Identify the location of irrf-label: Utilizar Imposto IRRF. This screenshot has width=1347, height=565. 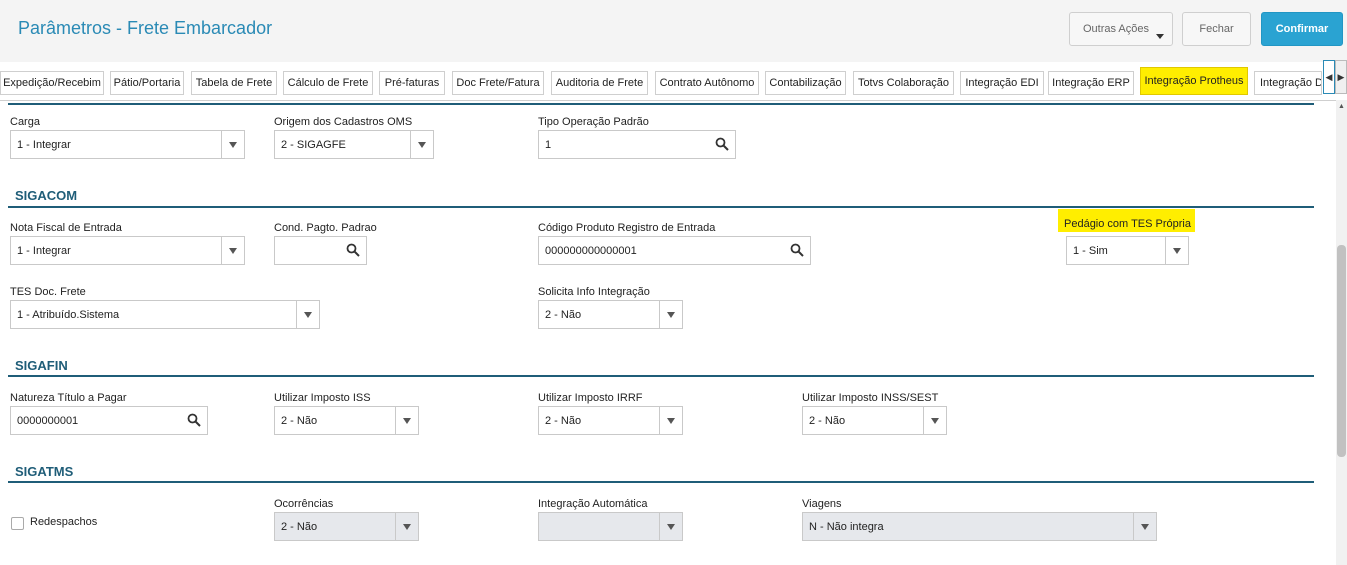
(590, 398).